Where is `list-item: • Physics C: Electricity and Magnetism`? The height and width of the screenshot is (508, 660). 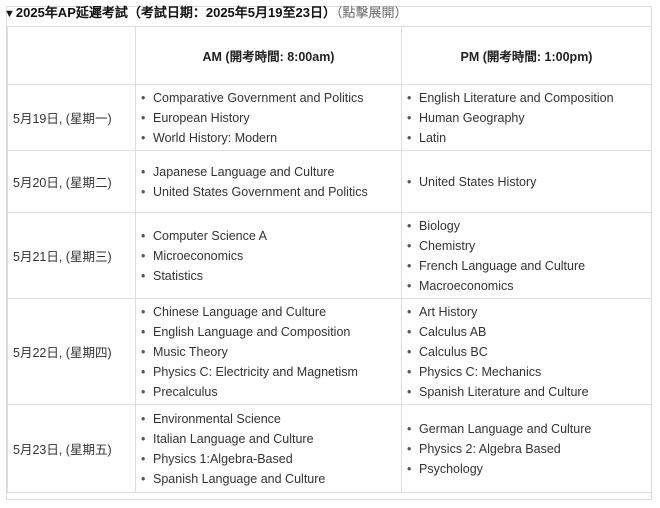
list-item: • Physics C: Electricity and Magnetism is located at coordinates (271, 372).